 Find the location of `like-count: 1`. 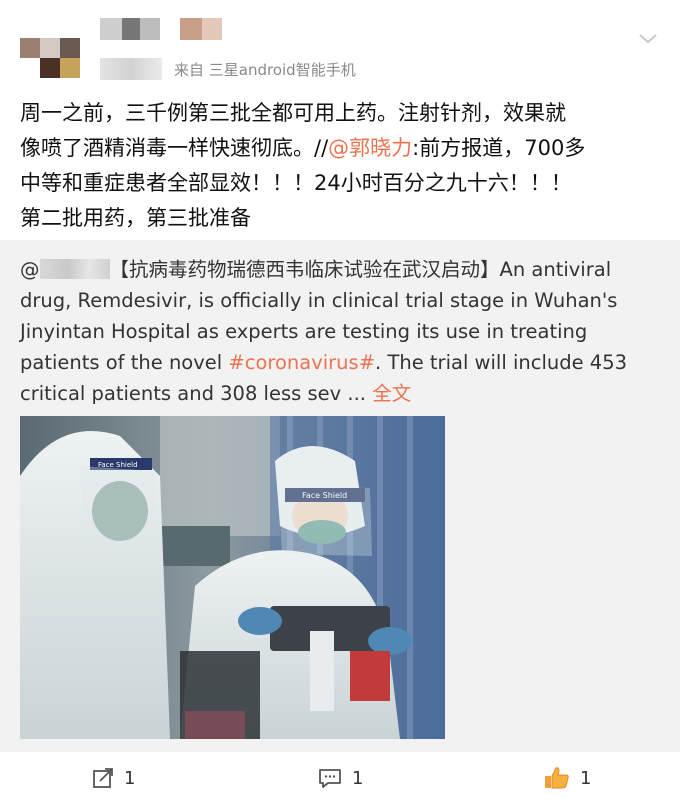

like-count: 1 is located at coordinates (586, 778).